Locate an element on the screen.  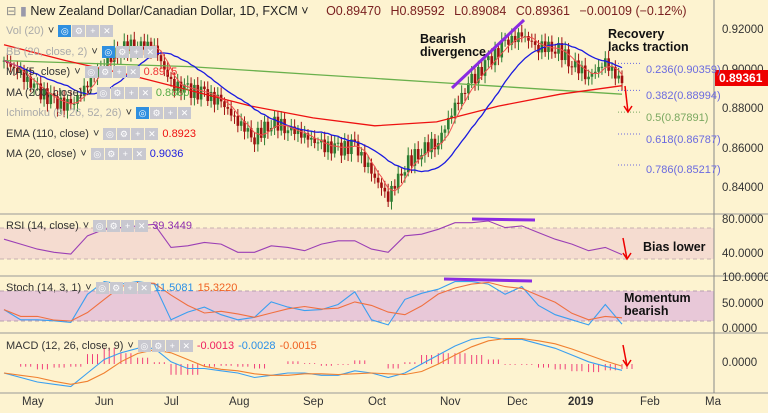
month-label: Feb is located at coordinates (650, 402).